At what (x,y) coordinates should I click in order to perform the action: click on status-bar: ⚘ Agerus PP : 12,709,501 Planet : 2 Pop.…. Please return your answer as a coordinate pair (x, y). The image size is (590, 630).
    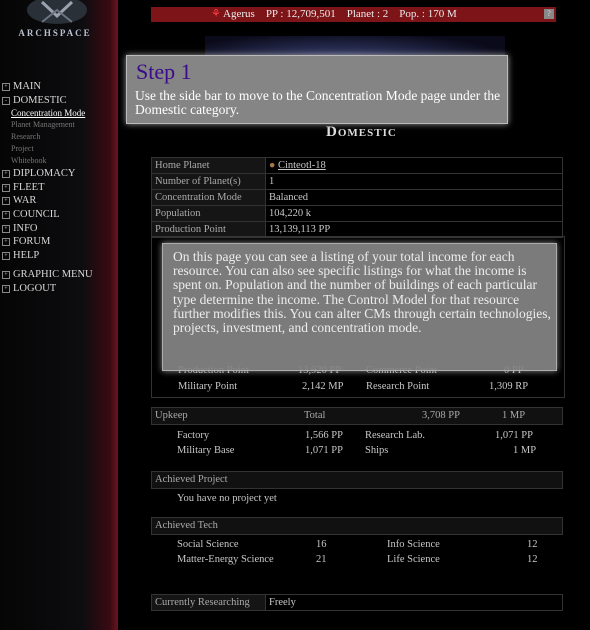
    Looking at the image, I should click on (353, 14).